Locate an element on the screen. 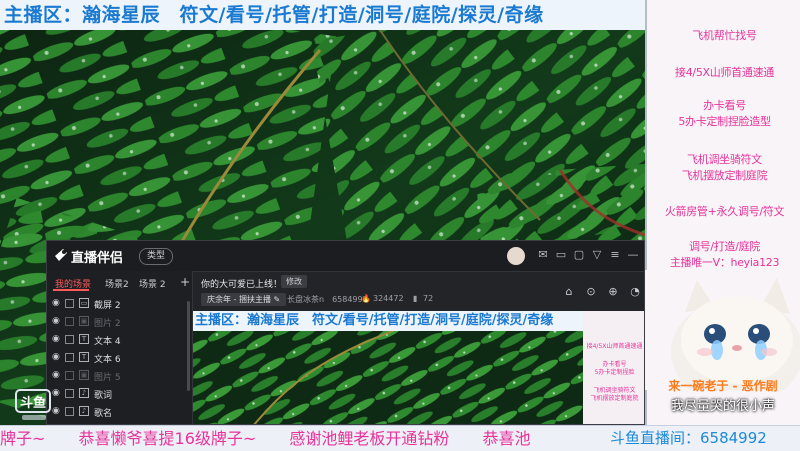  douyu-logo: 斗鱼 is located at coordinates (34, 405).